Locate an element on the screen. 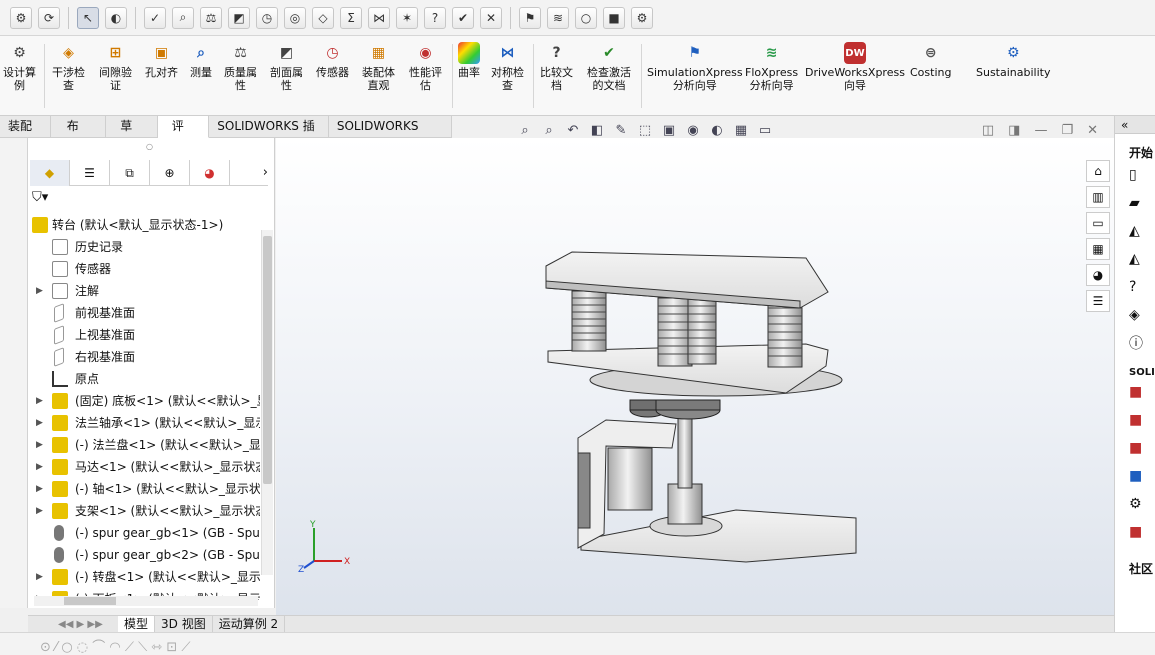  training-icon: ◭ is located at coordinates (1135, 259).